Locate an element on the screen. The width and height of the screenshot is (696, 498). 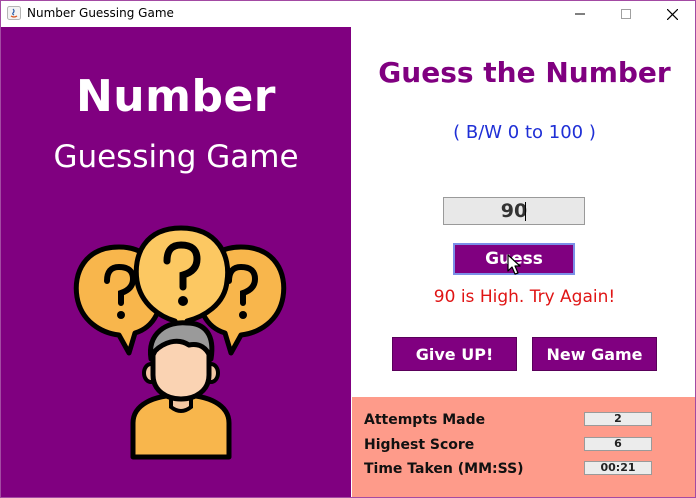
text-caret is located at coordinates (525, 211).